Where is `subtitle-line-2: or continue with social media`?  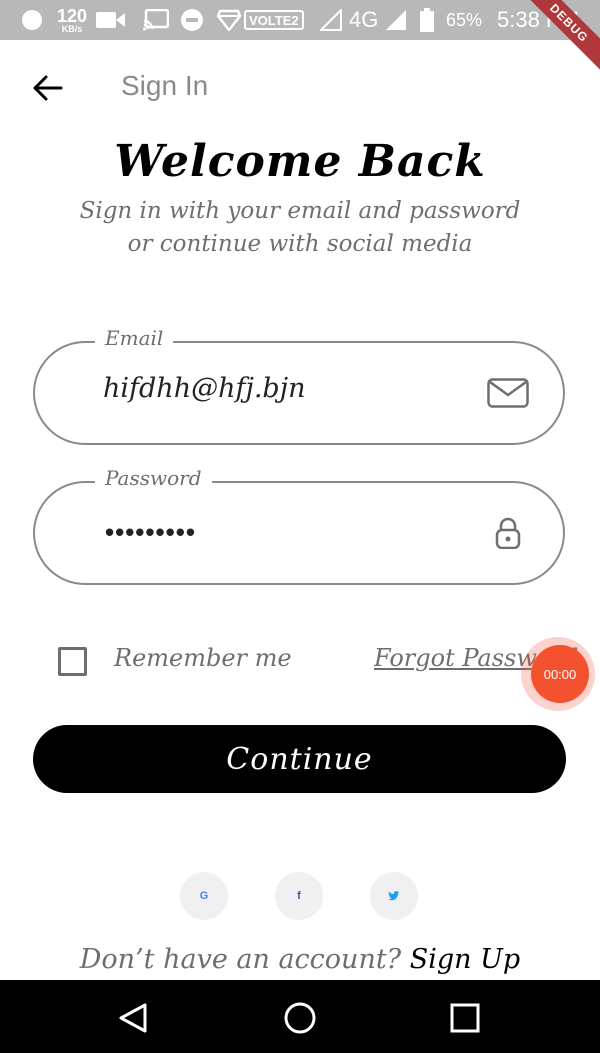
subtitle-line-2: or continue with social media is located at coordinates (300, 244).